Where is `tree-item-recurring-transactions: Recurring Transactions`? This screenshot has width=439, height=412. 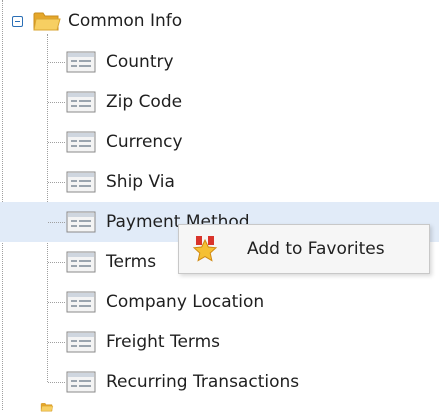 tree-item-recurring-transactions: Recurring Transactions is located at coordinates (219, 382).